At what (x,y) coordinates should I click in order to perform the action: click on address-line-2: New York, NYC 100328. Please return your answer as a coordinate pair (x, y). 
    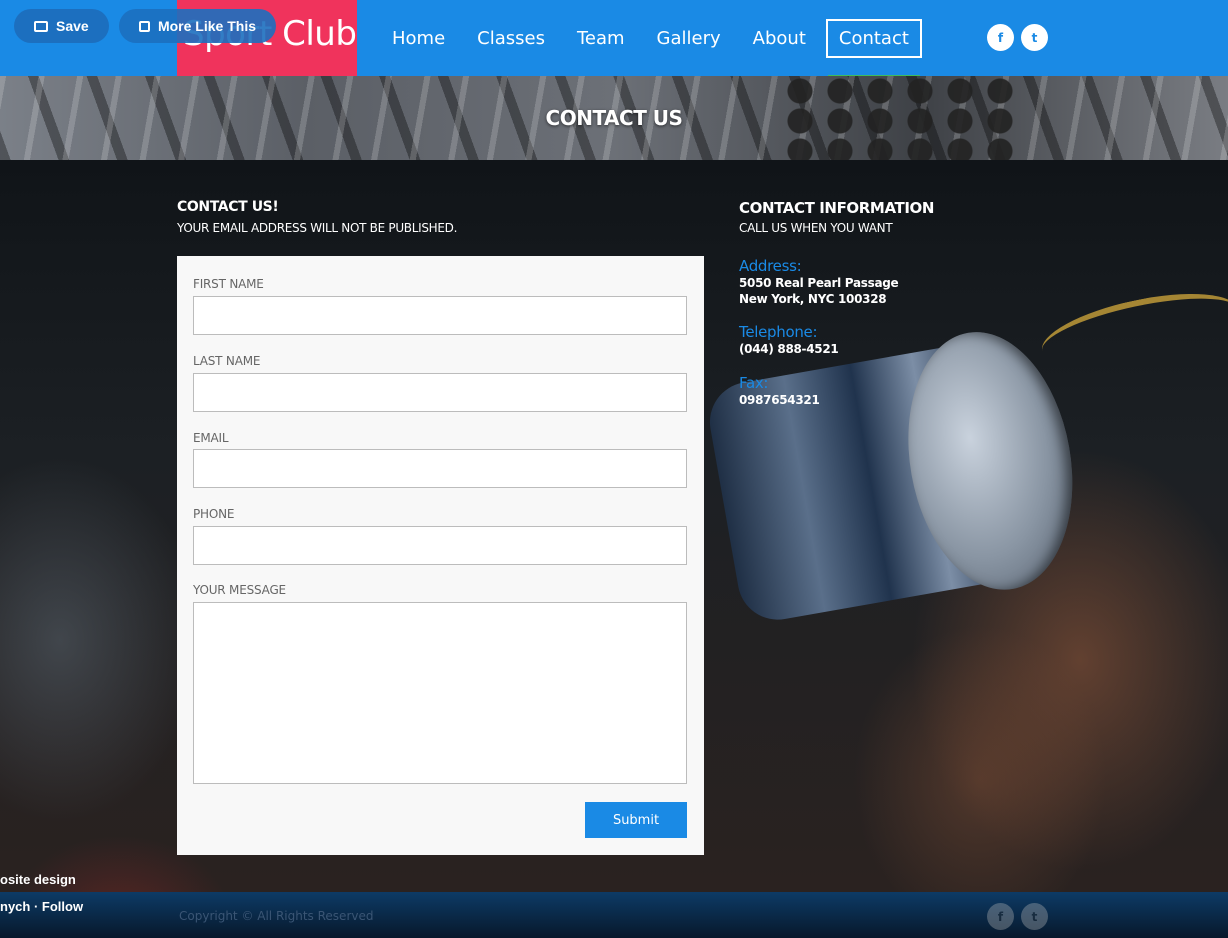
    Looking at the image, I should click on (813, 299).